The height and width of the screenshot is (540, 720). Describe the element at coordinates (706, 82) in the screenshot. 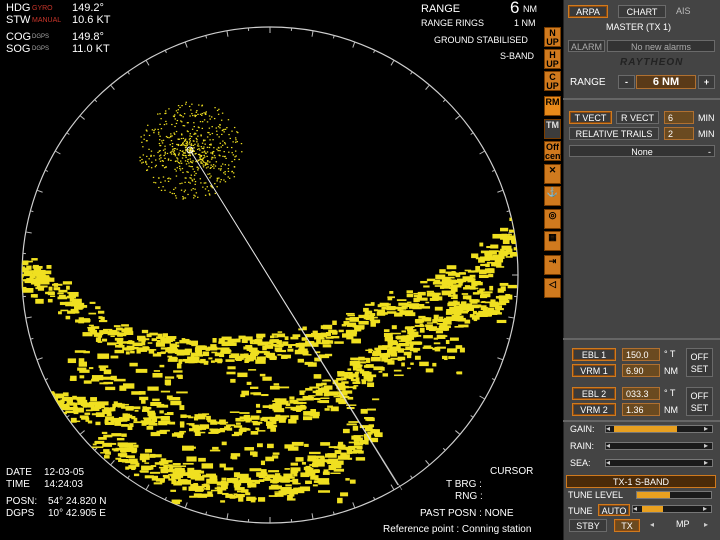

I see `range-increase-button: +` at that location.